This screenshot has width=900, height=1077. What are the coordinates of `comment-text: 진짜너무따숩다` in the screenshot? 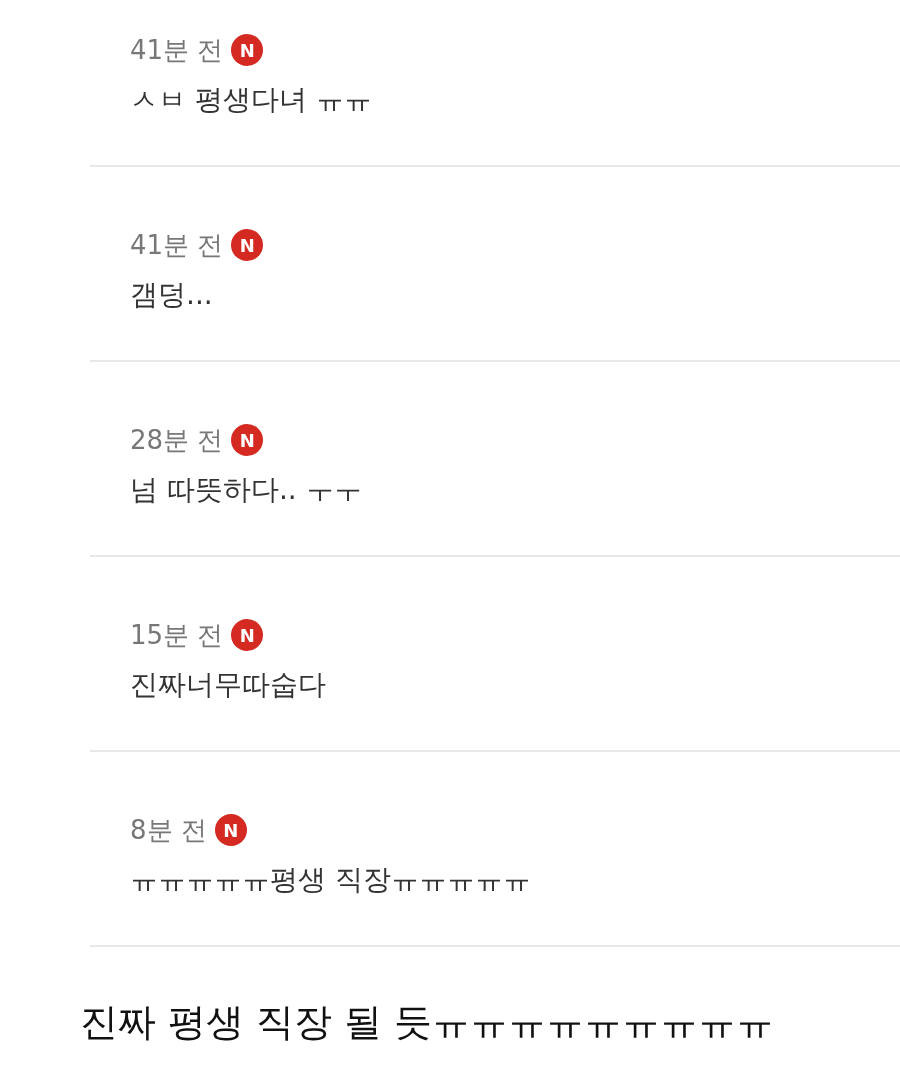 It's located at (228, 685).